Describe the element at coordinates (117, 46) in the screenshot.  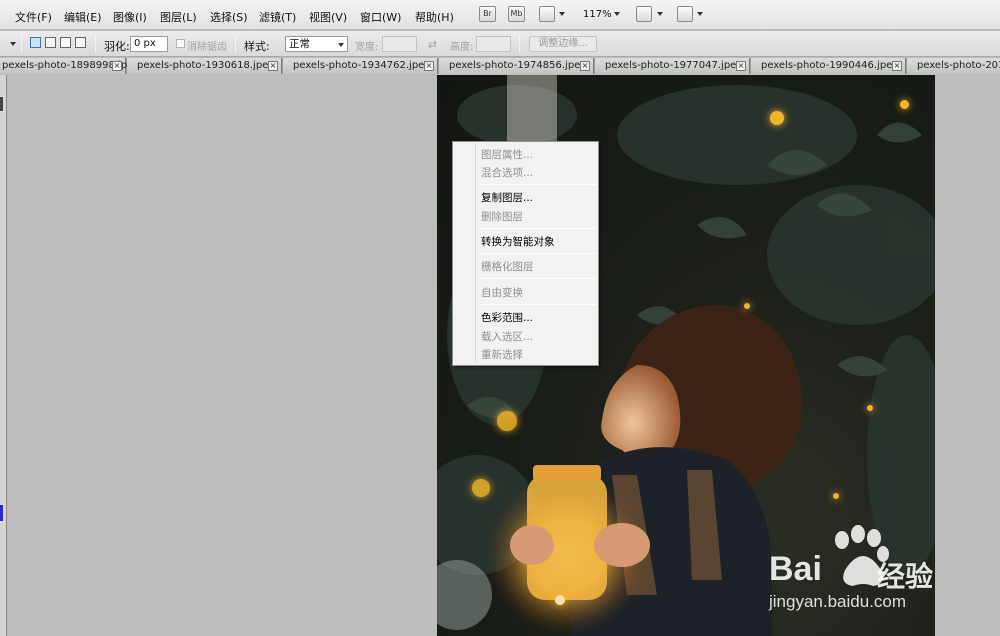
I see `feather-label: 羽化:` at that location.